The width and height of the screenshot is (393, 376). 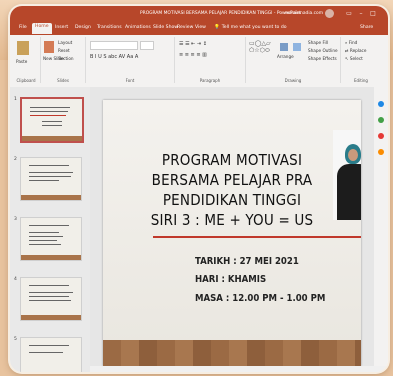 I want to click on font-name-box, so click(x=114, y=45).